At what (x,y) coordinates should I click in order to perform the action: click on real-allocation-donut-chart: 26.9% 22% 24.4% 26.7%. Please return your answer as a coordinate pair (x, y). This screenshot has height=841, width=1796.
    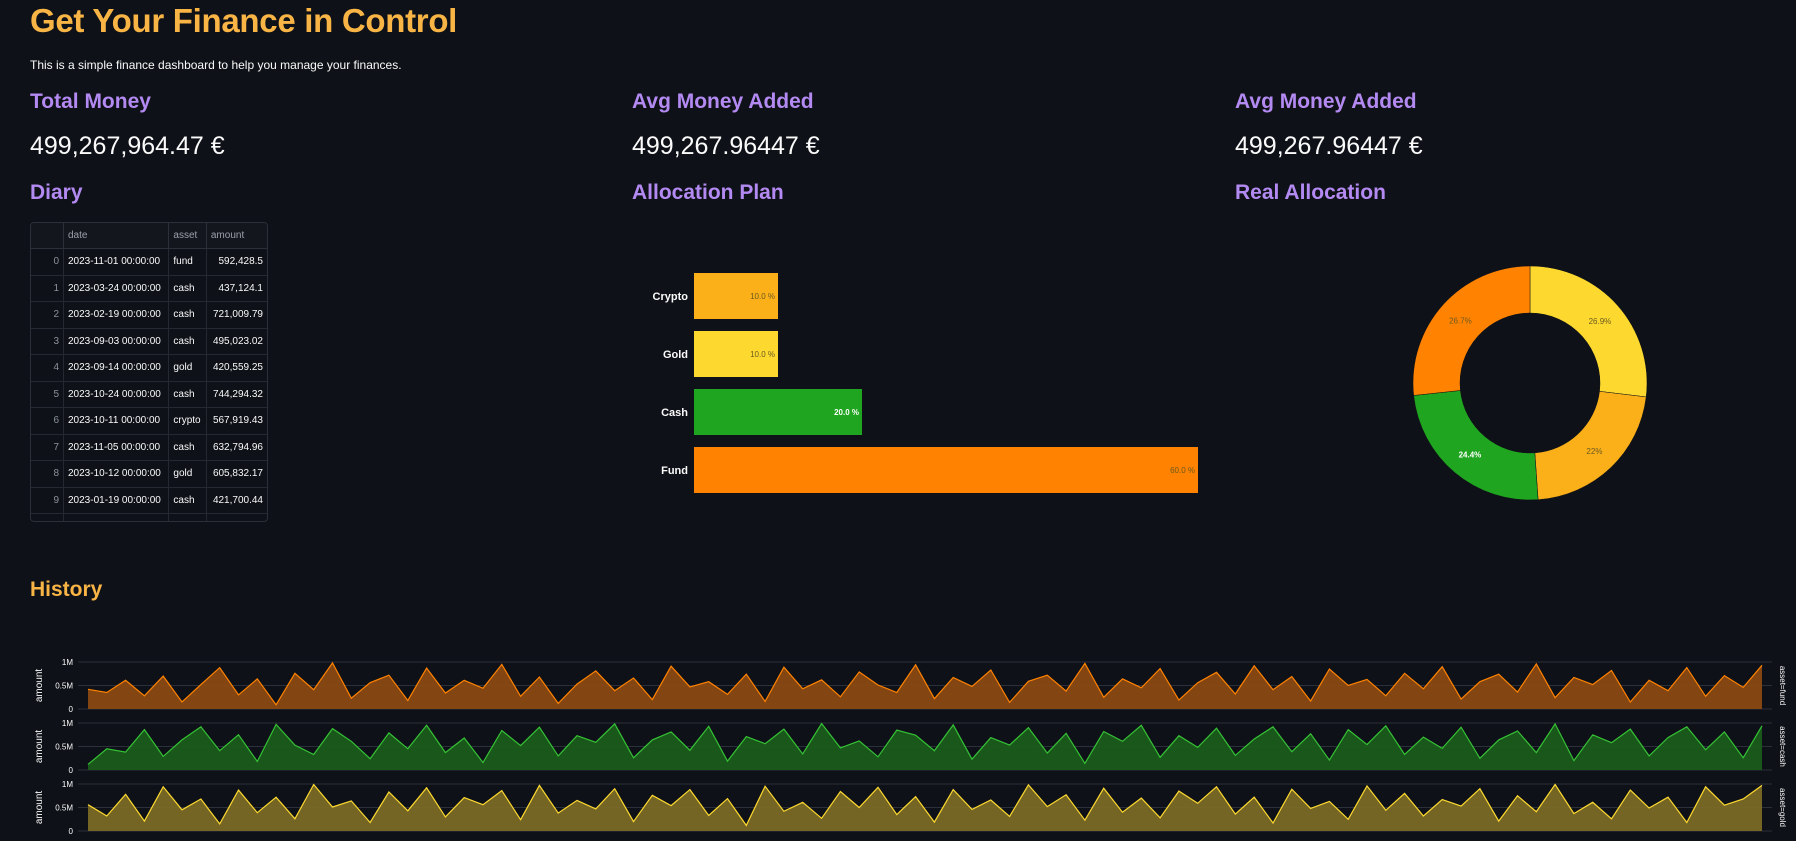
    Looking at the image, I should click on (1530, 383).